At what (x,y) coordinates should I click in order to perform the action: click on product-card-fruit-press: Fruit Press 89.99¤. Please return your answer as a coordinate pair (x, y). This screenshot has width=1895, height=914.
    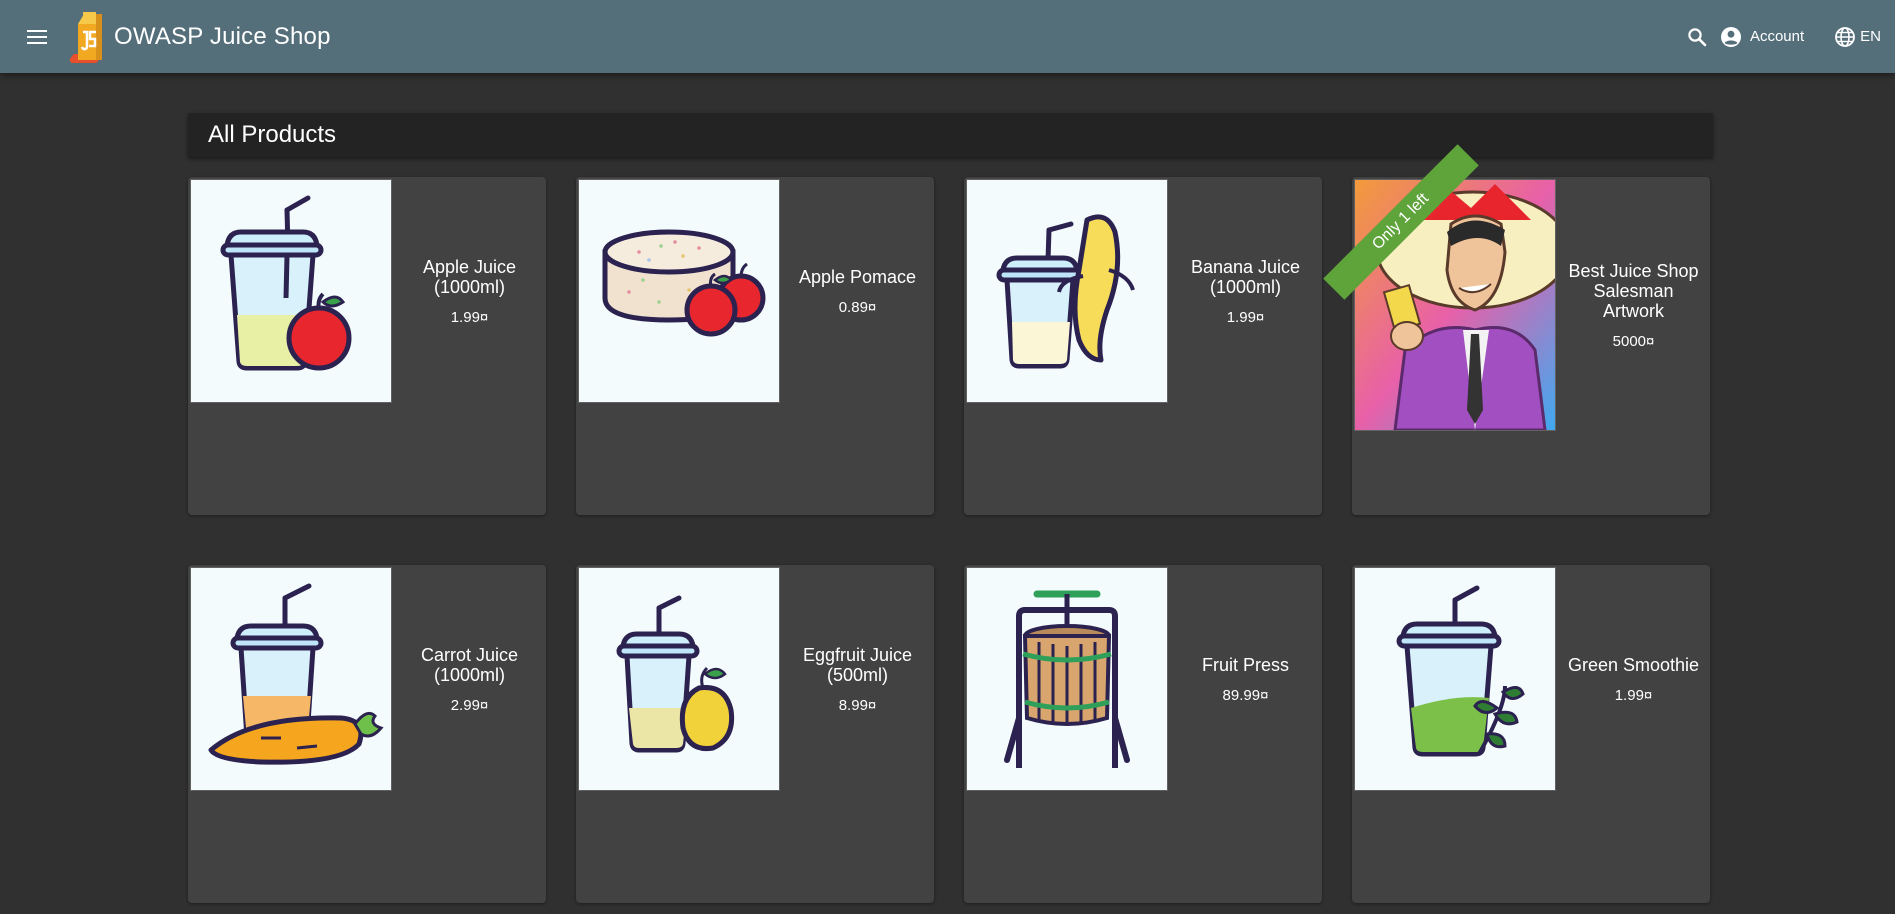
    Looking at the image, I should click on (1143, 734).